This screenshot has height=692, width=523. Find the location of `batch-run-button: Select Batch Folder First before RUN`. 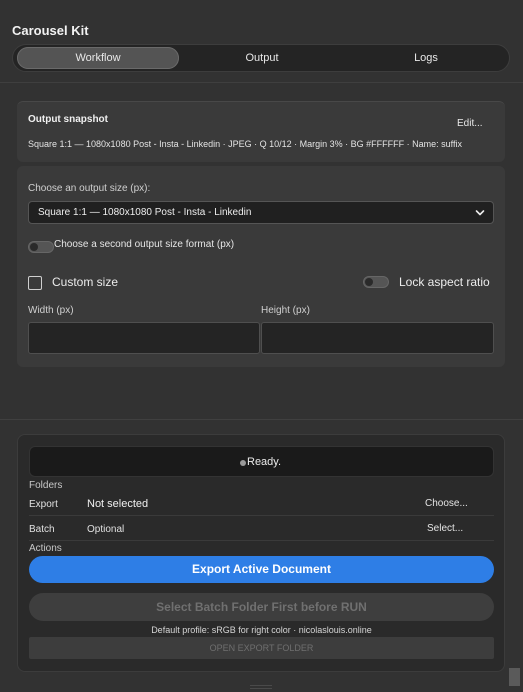

batch-run-button: Select Batch Folder First before RUN is located at coordinates (261, 607).